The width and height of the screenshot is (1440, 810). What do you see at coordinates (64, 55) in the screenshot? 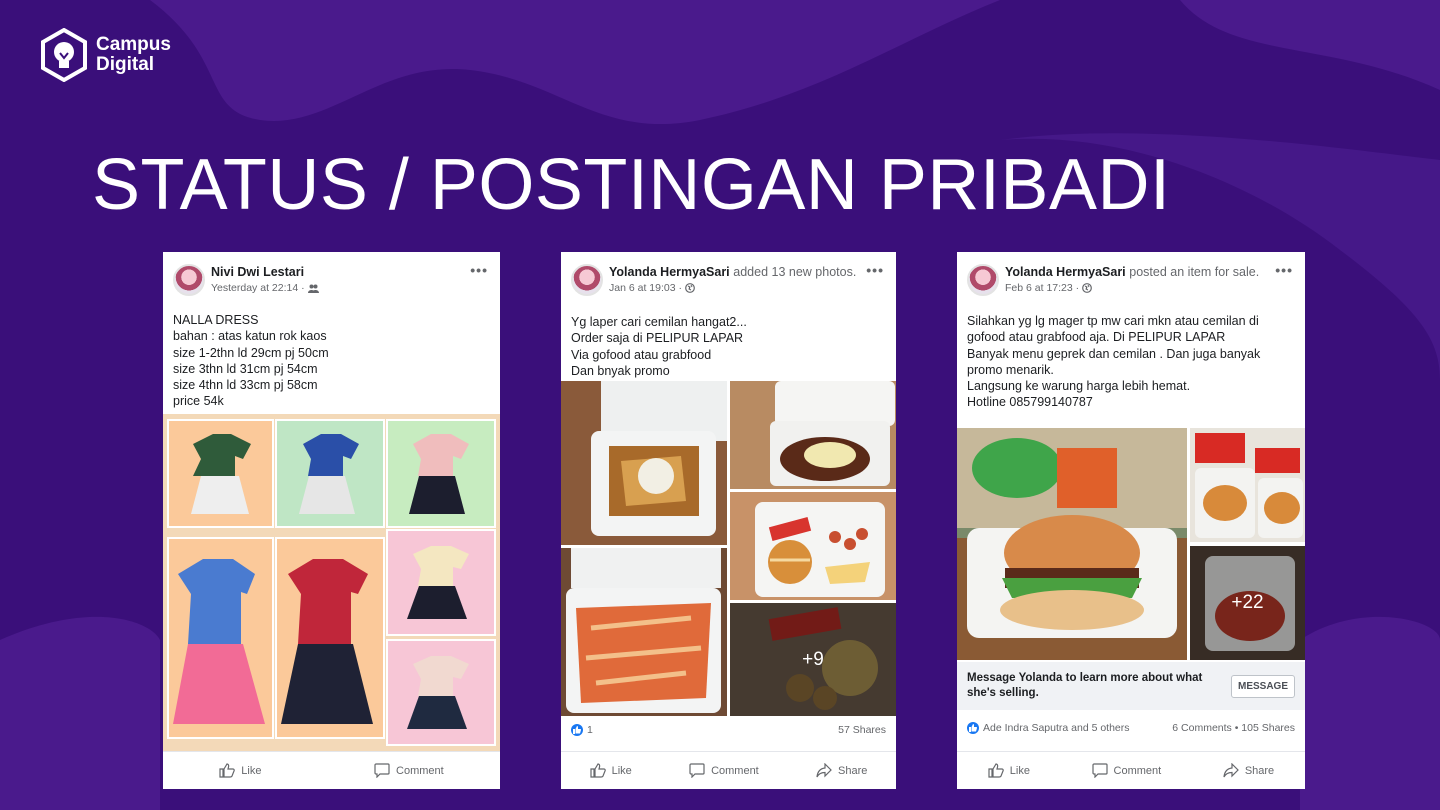
I see `lightbulb-hexagon-icon` at bounding box center [64, 55].